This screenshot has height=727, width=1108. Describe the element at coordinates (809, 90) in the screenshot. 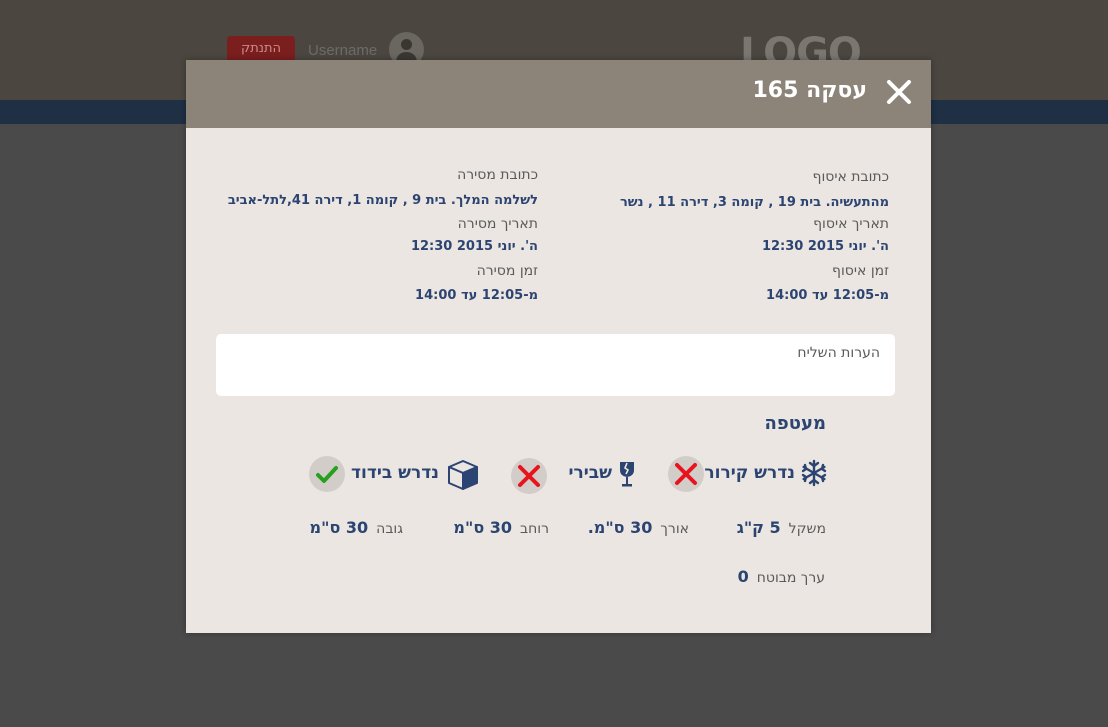

I see `modal-title: עסקה 165` at that location.